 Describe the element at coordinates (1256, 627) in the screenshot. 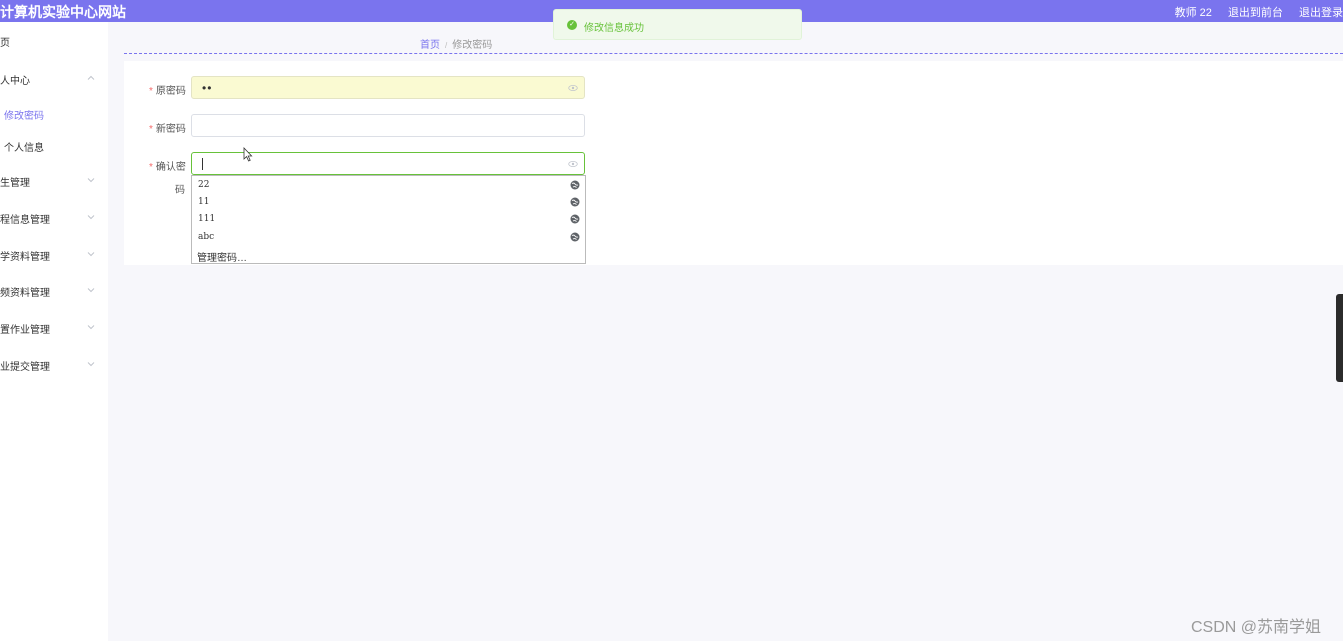

I see `watermark: CSDN @苏南学姐` at that location.